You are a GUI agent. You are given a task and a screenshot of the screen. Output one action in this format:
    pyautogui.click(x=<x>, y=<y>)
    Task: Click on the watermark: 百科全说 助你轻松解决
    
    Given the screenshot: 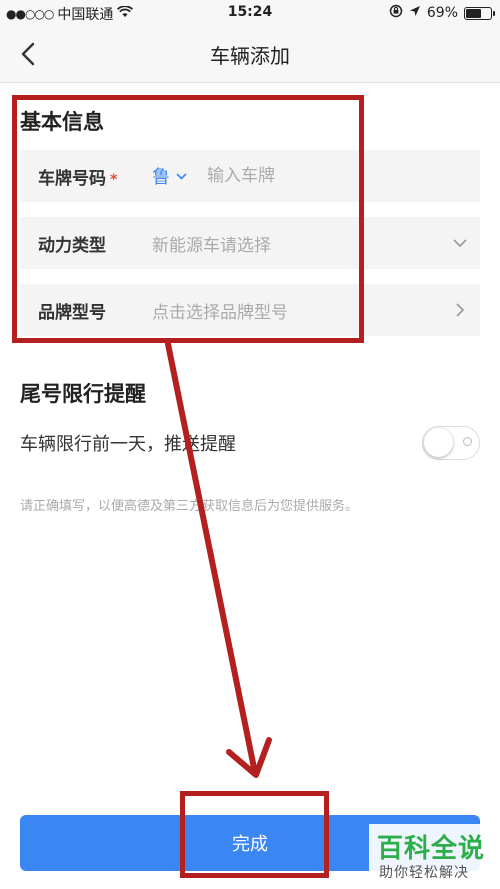 What is the action you would take?
    pyautogui.click(x=434, y=855)
    